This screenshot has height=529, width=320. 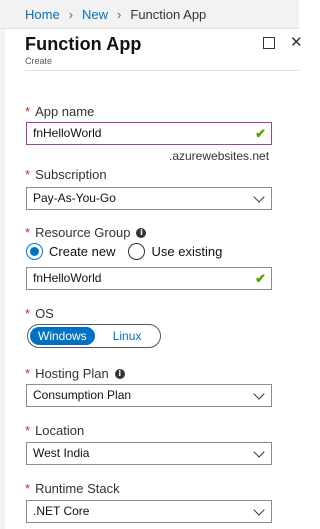 I want to click on radio-button-unchecked, so click(x=137, y=251).